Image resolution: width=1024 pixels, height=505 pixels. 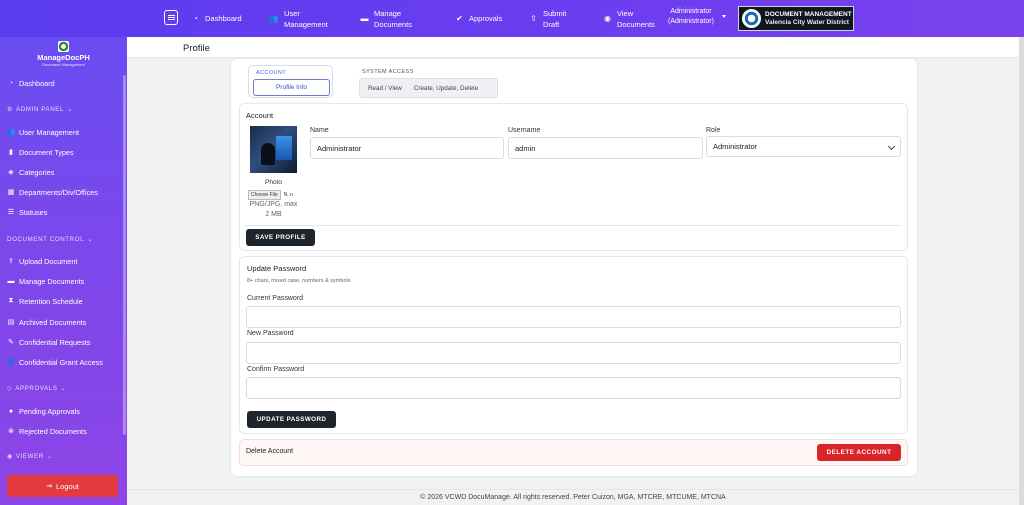 I want to click on sidebar-item-dashboard: ◔ Dashboard, so click(x=30, y=83).